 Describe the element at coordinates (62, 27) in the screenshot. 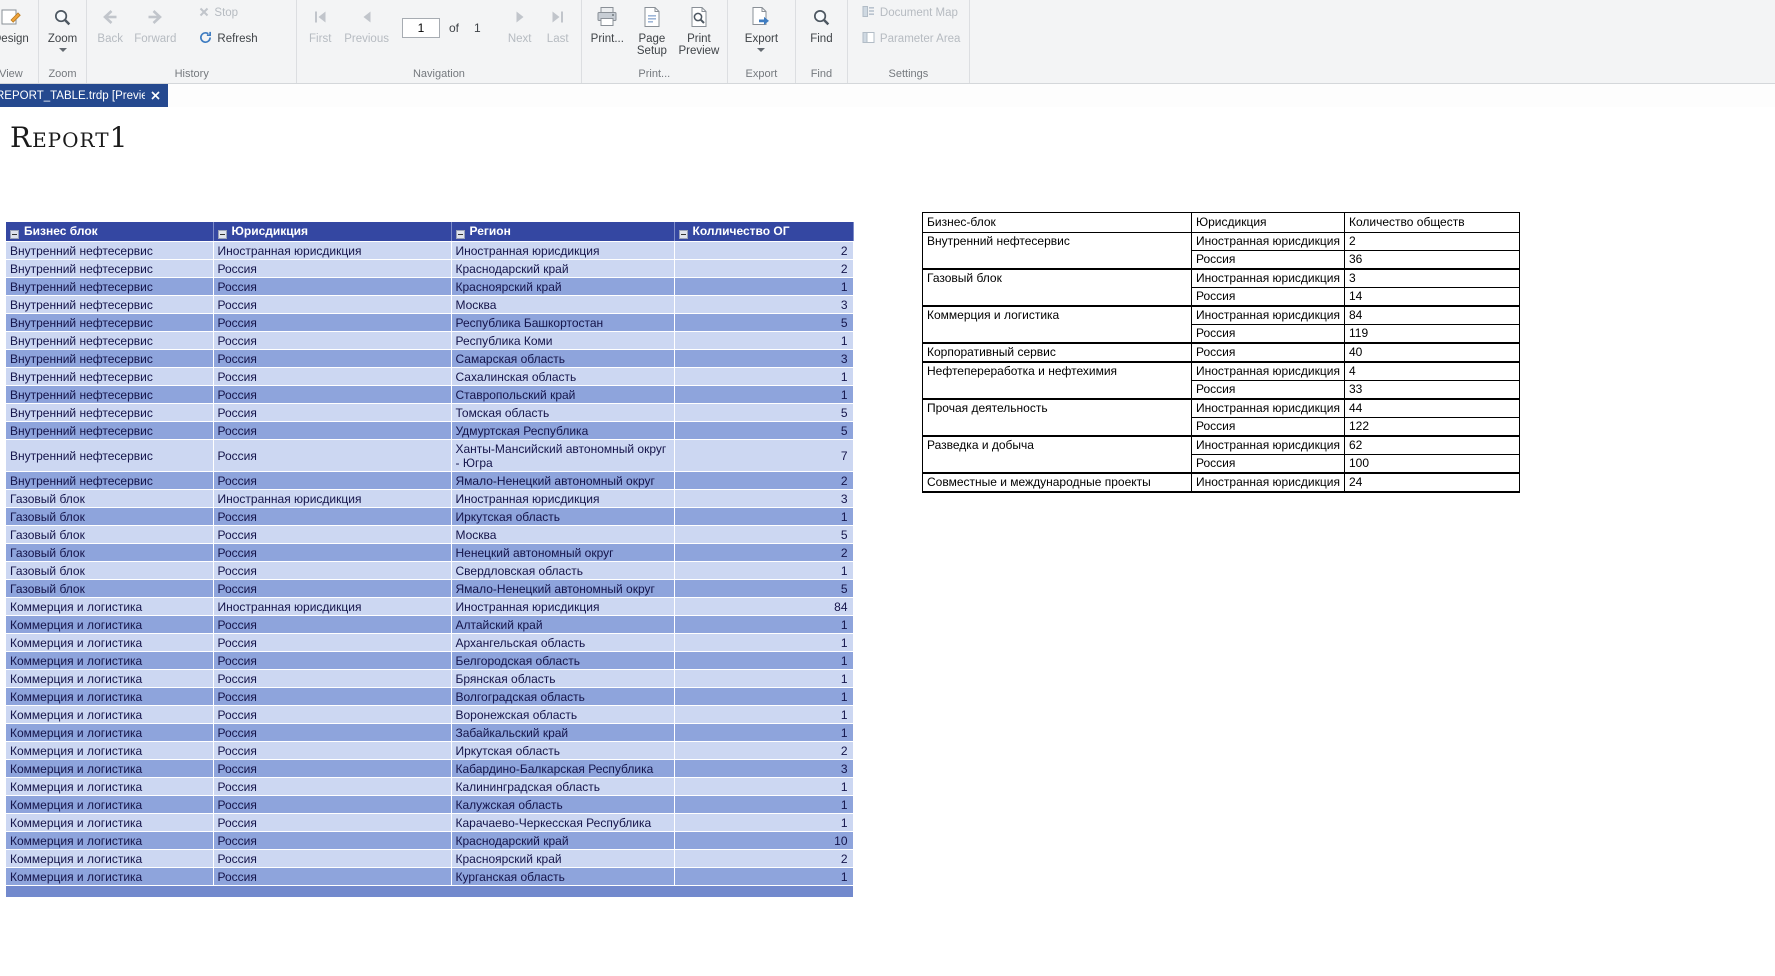

I see `zoom-button: Zoom` at that location.